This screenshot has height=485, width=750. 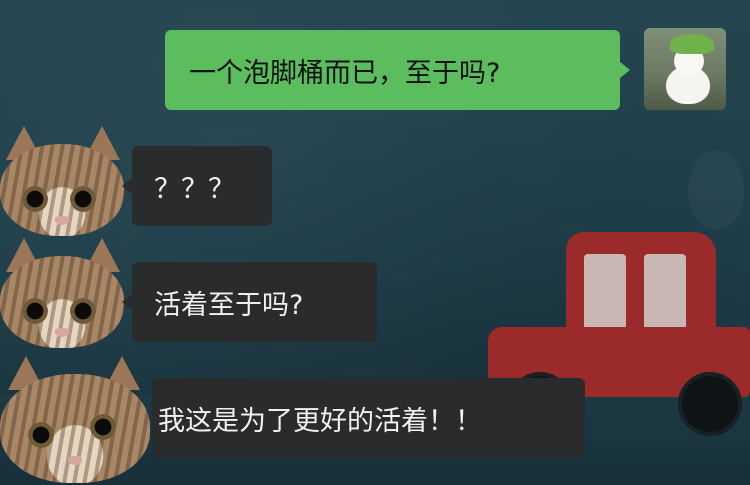 I want to click on message-bubble-sent: 一个泡脚桶而已，至于吗?, so click(x=392, y=70).